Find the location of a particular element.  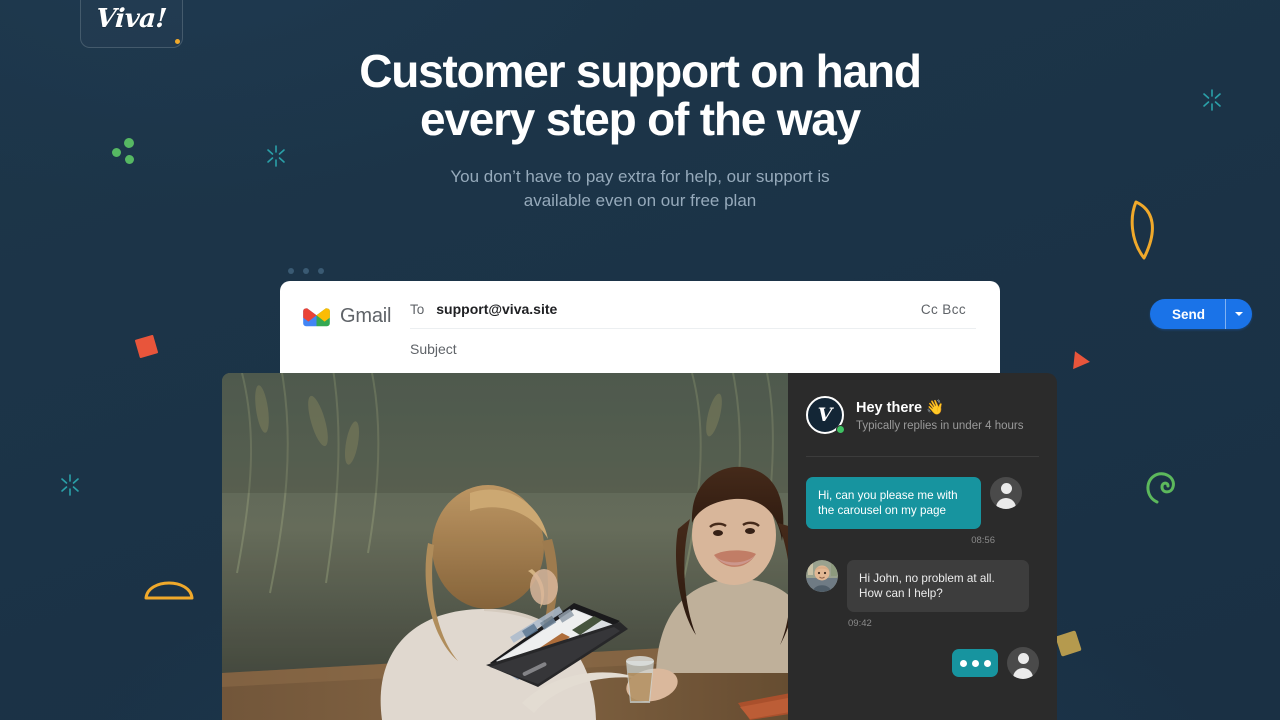

agent-photo-avatar is located at coordinates (822, 576).